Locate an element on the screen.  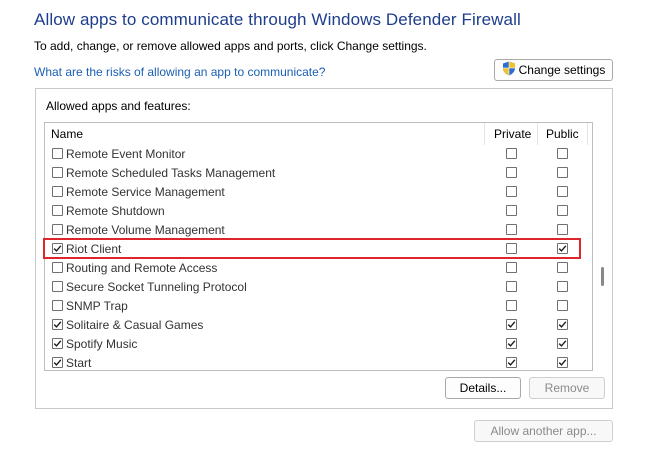
list-item: Routing and Remote Access is located at coordinates (318, 268).